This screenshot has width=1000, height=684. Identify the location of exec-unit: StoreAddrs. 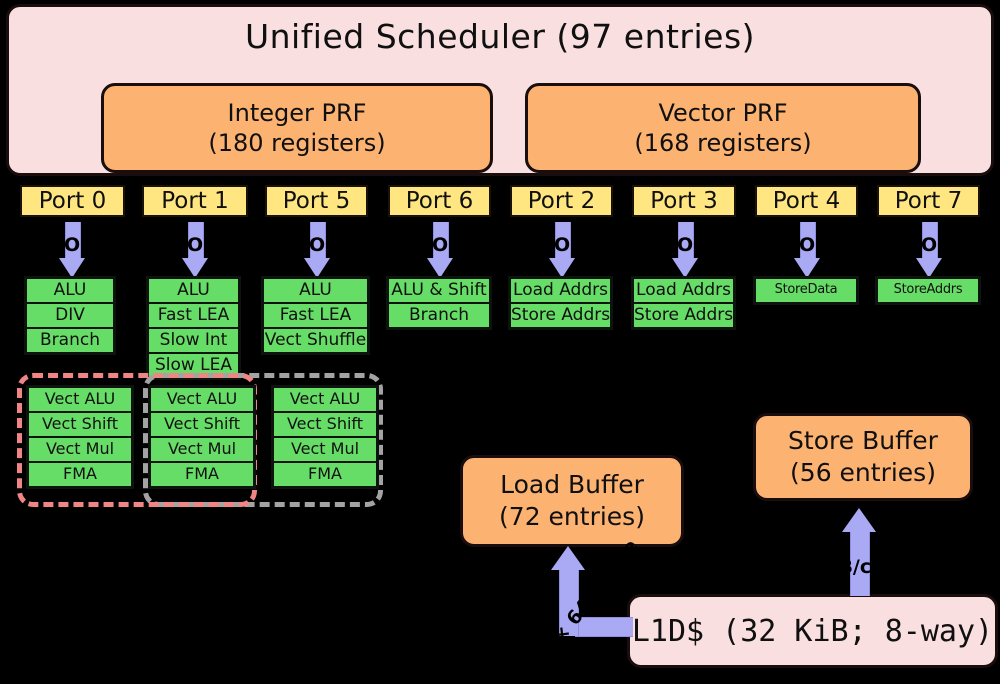
(928, 290).